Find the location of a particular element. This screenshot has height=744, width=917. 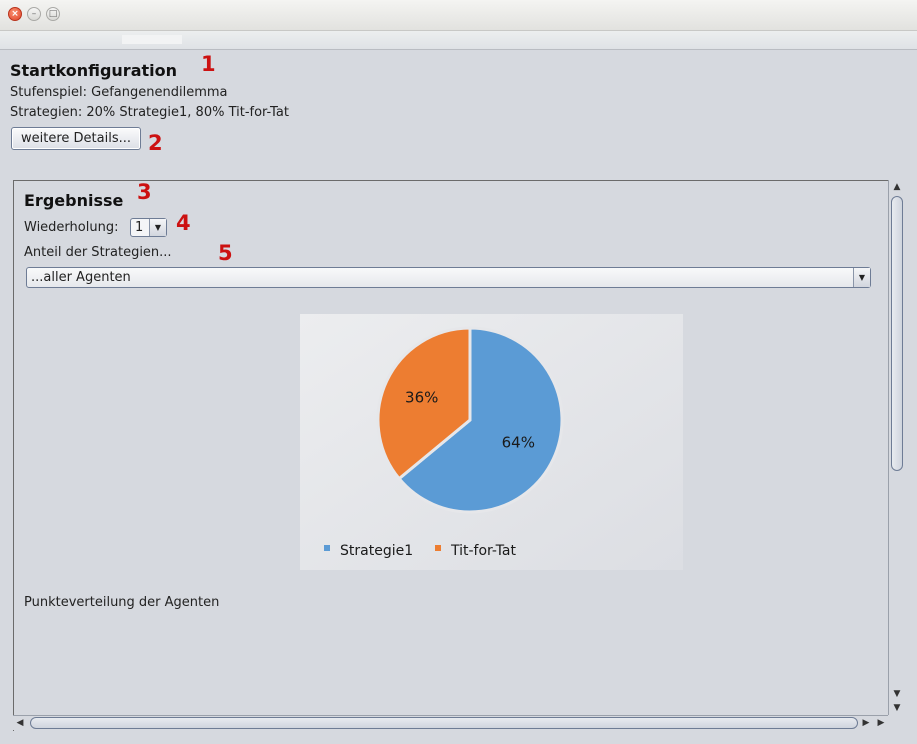

vertical-scrollbar: ▲ ▼ ▼ is located at coordinates (896, 448).